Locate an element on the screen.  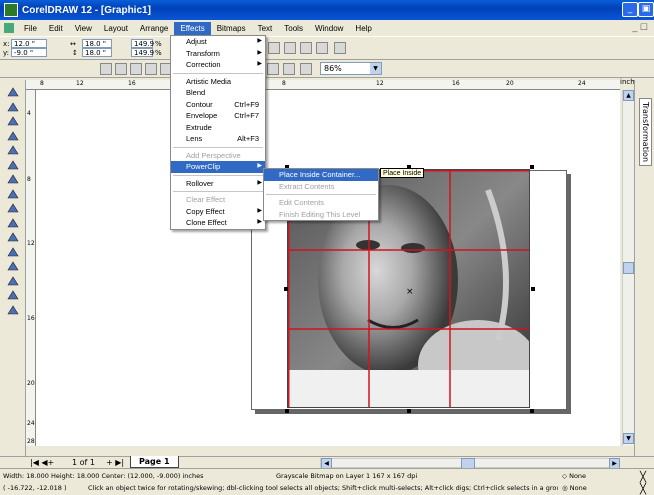
minimize-button: _ is located at coordinates (630, 9).